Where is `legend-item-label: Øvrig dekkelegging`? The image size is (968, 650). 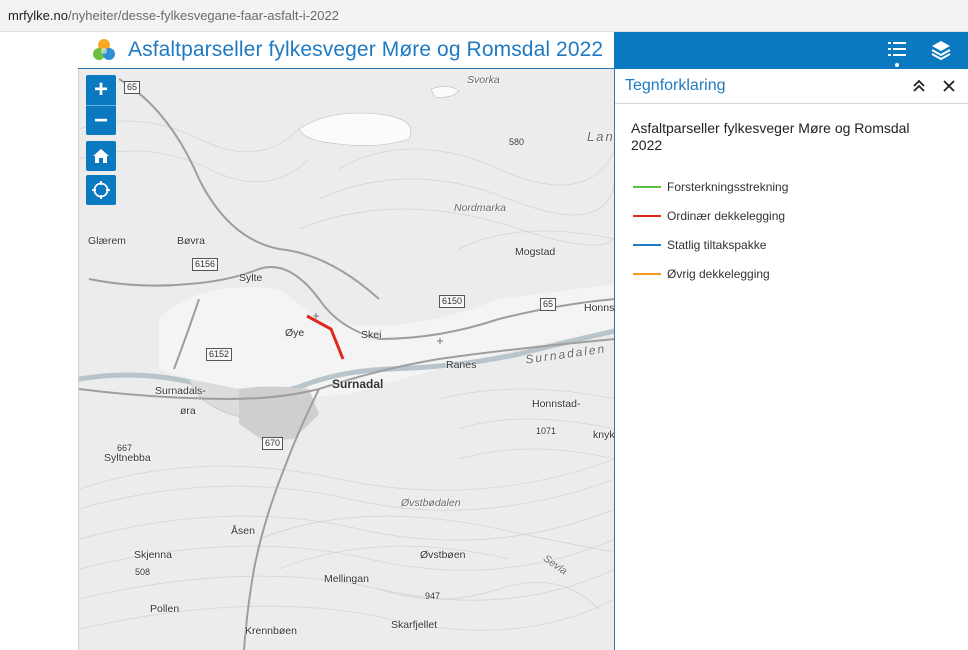 legend-item-label: Øvrig dekkelegging is located at coordinates (718, 273).